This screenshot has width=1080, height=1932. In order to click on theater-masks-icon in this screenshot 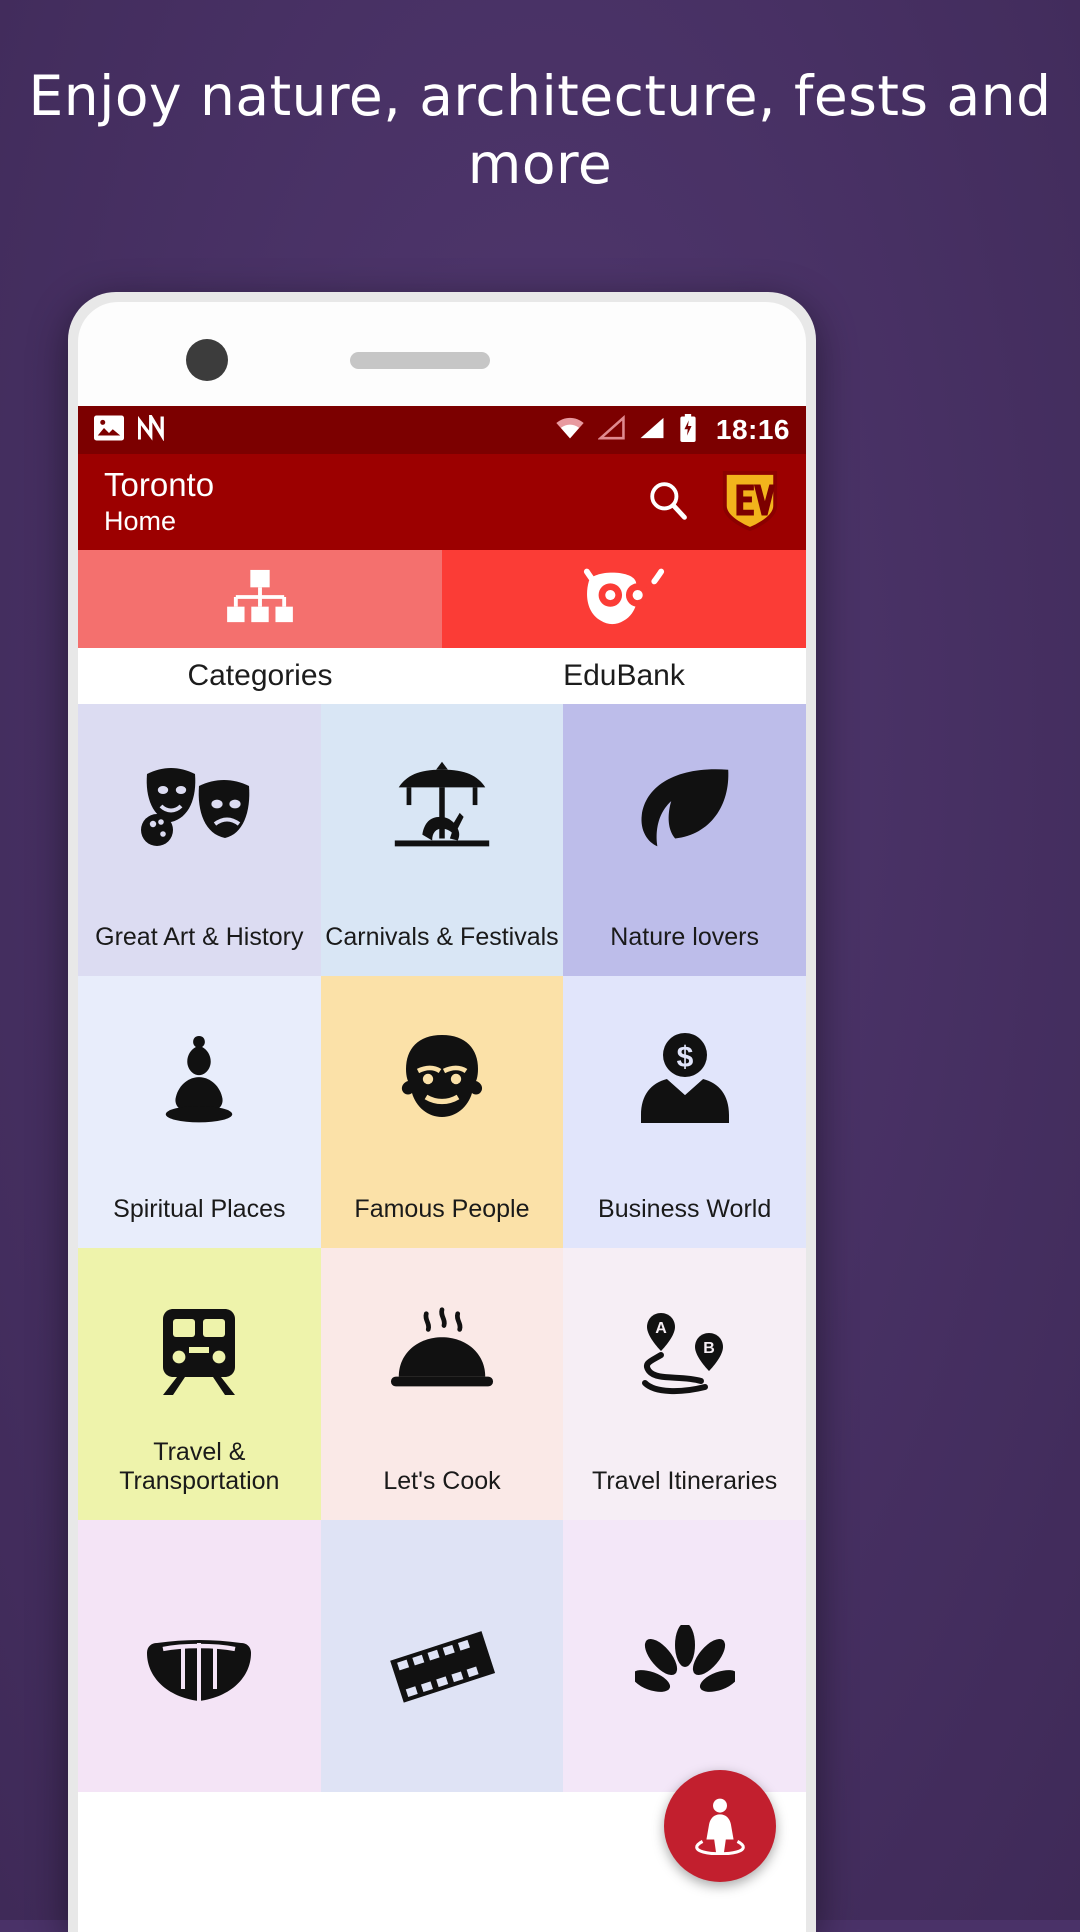, I will do `click(199, 809)`.